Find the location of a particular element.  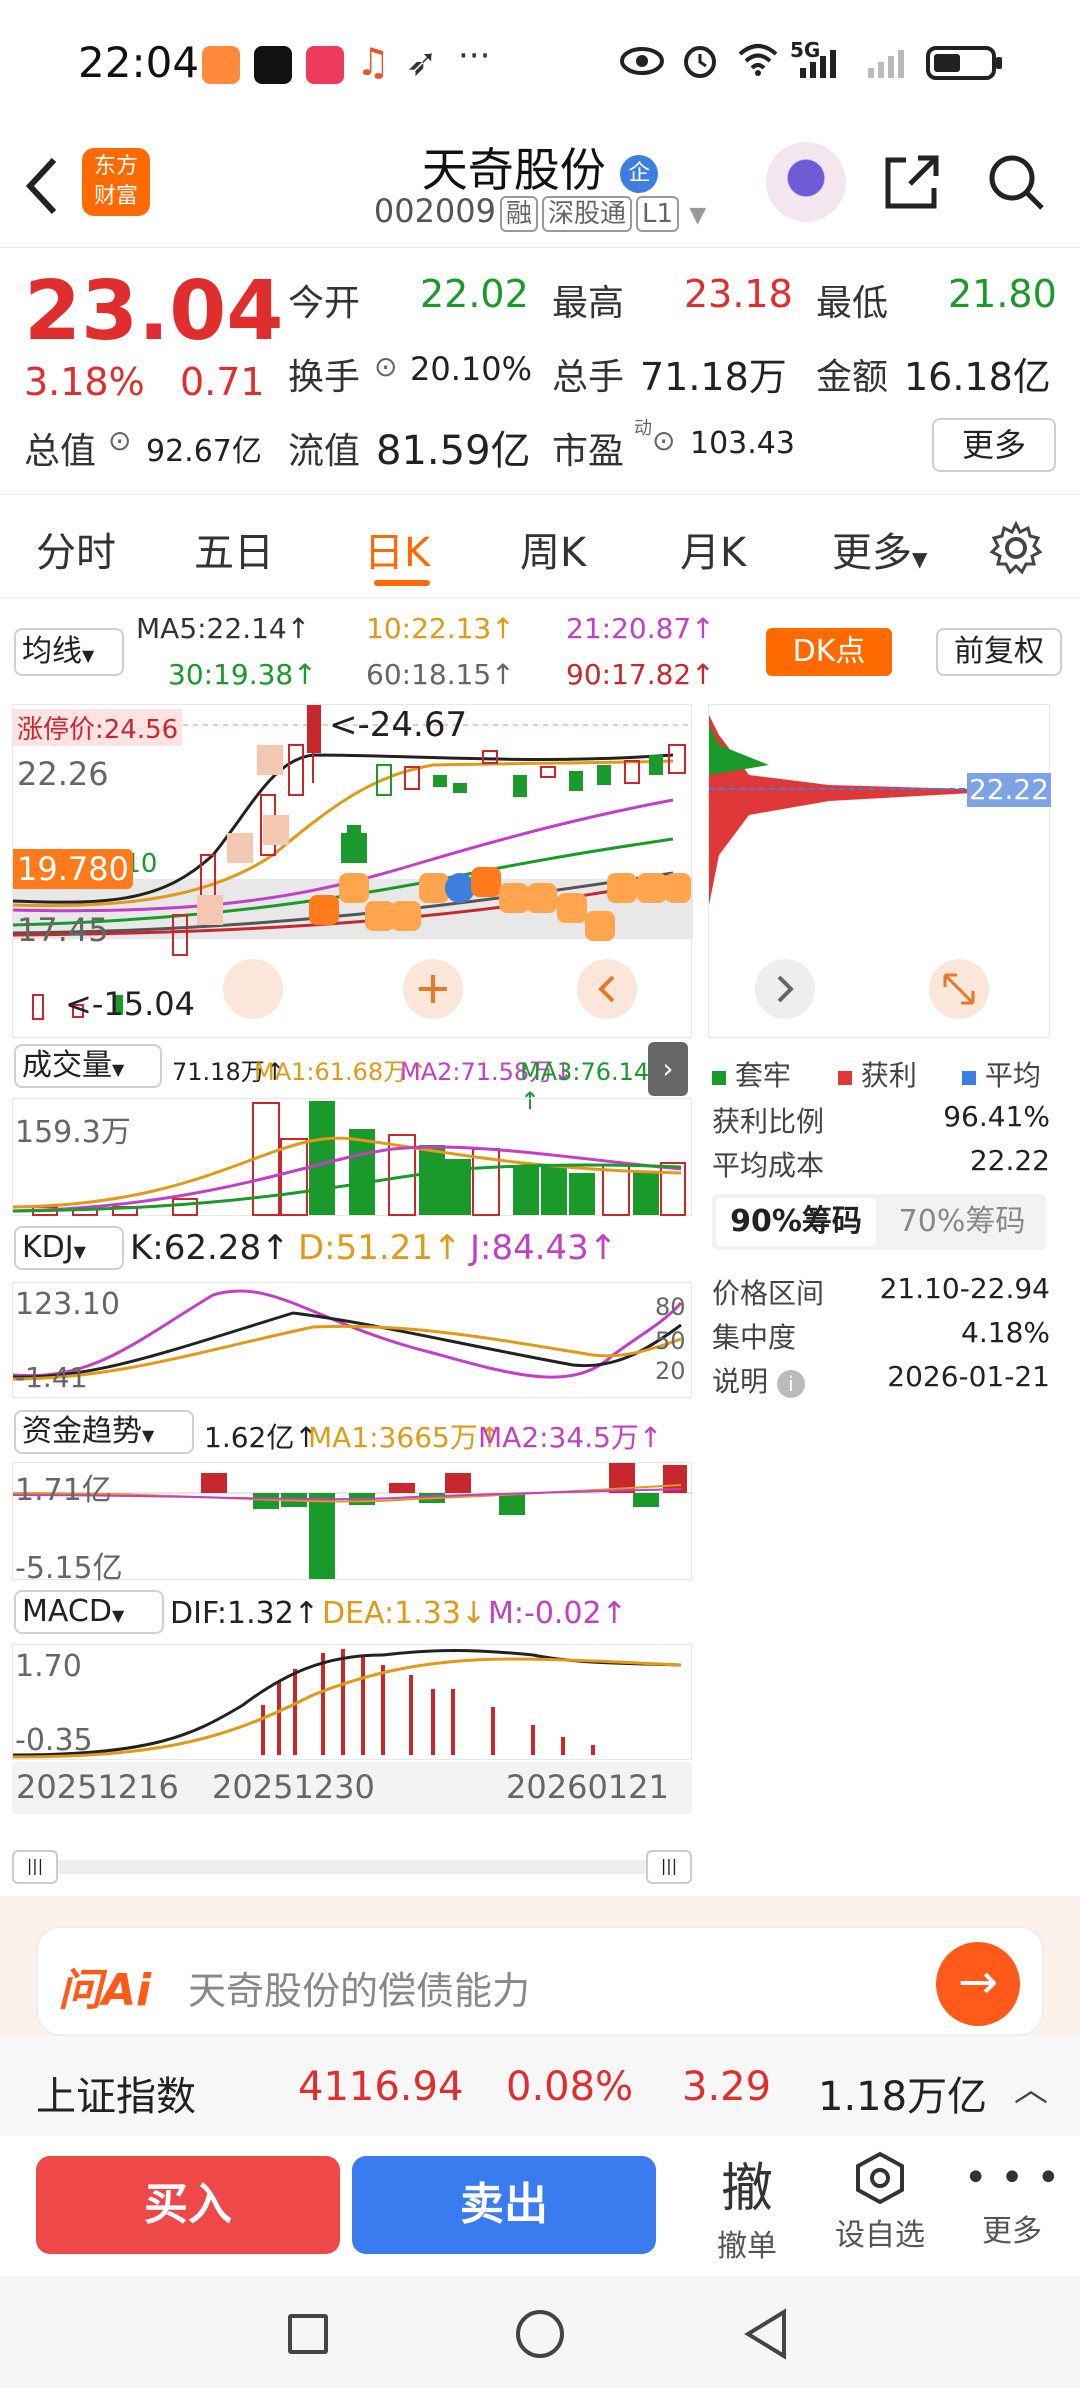

arrow-right-icon: → is located at coordinates (978, 1984).